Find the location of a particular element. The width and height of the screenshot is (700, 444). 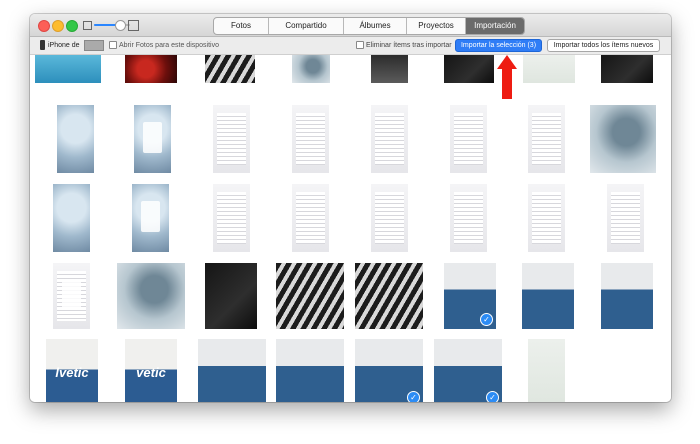

tab-compartido: Compartido is located at coordinates (306, 26).